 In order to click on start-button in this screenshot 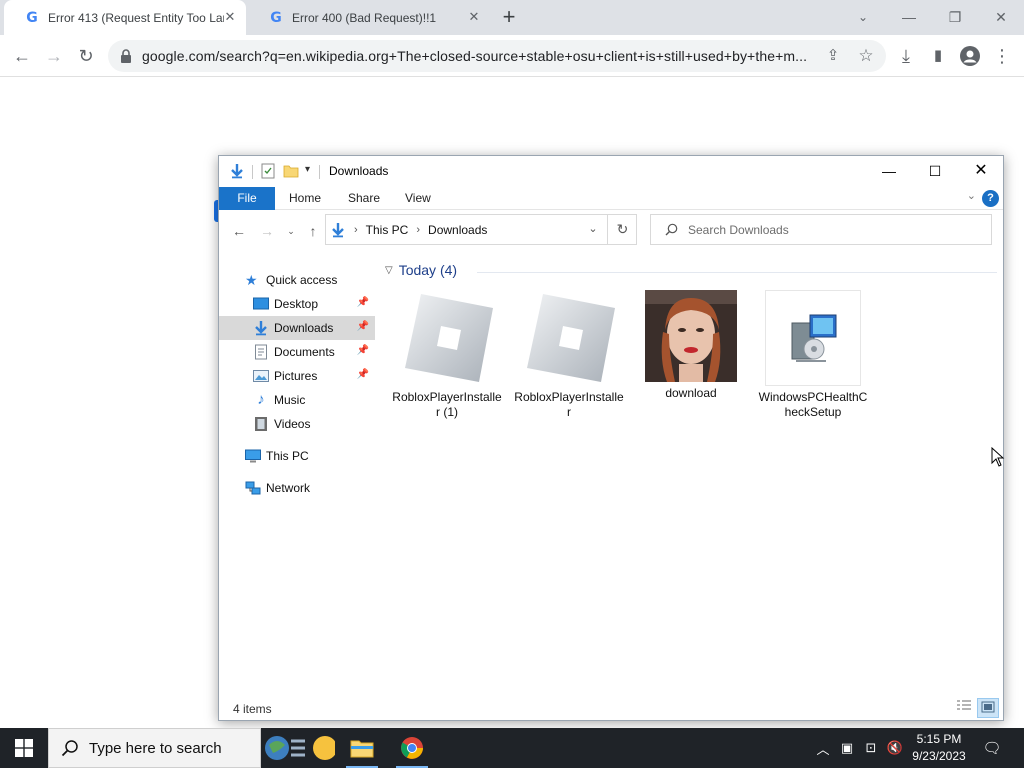, I will do `click(24, 748)`.